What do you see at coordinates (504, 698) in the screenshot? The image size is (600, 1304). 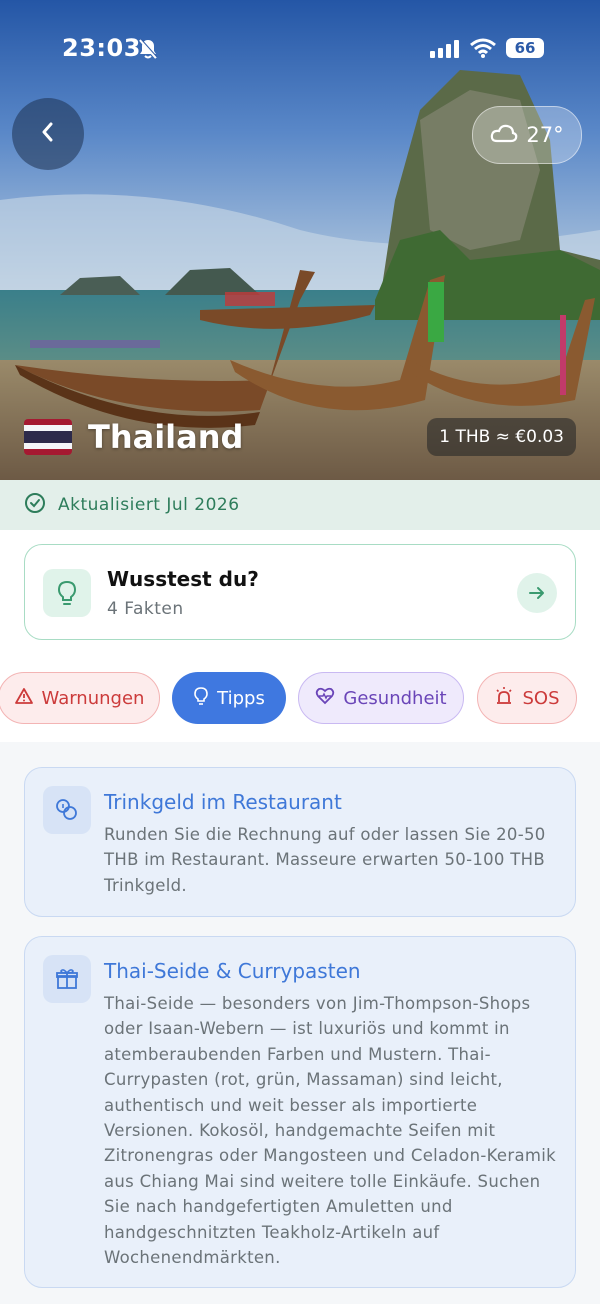 I see `siren-icon` at bounding box center [504, 698].